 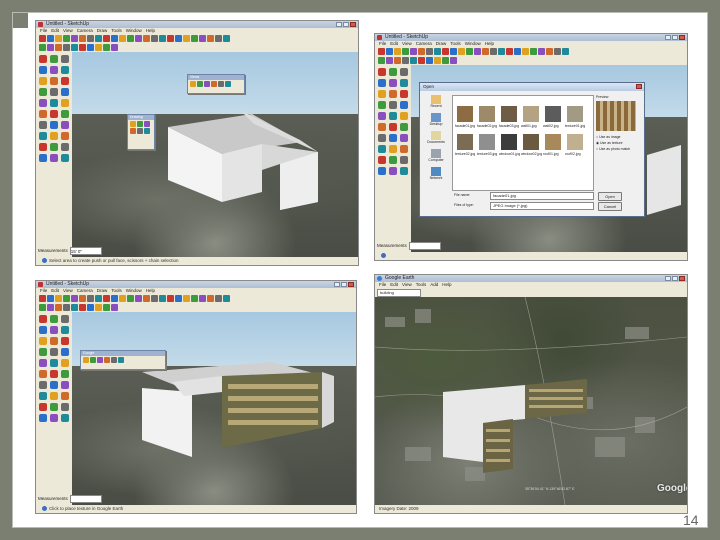 I want to click on menu-window: Window, so click(x=134, y=30).